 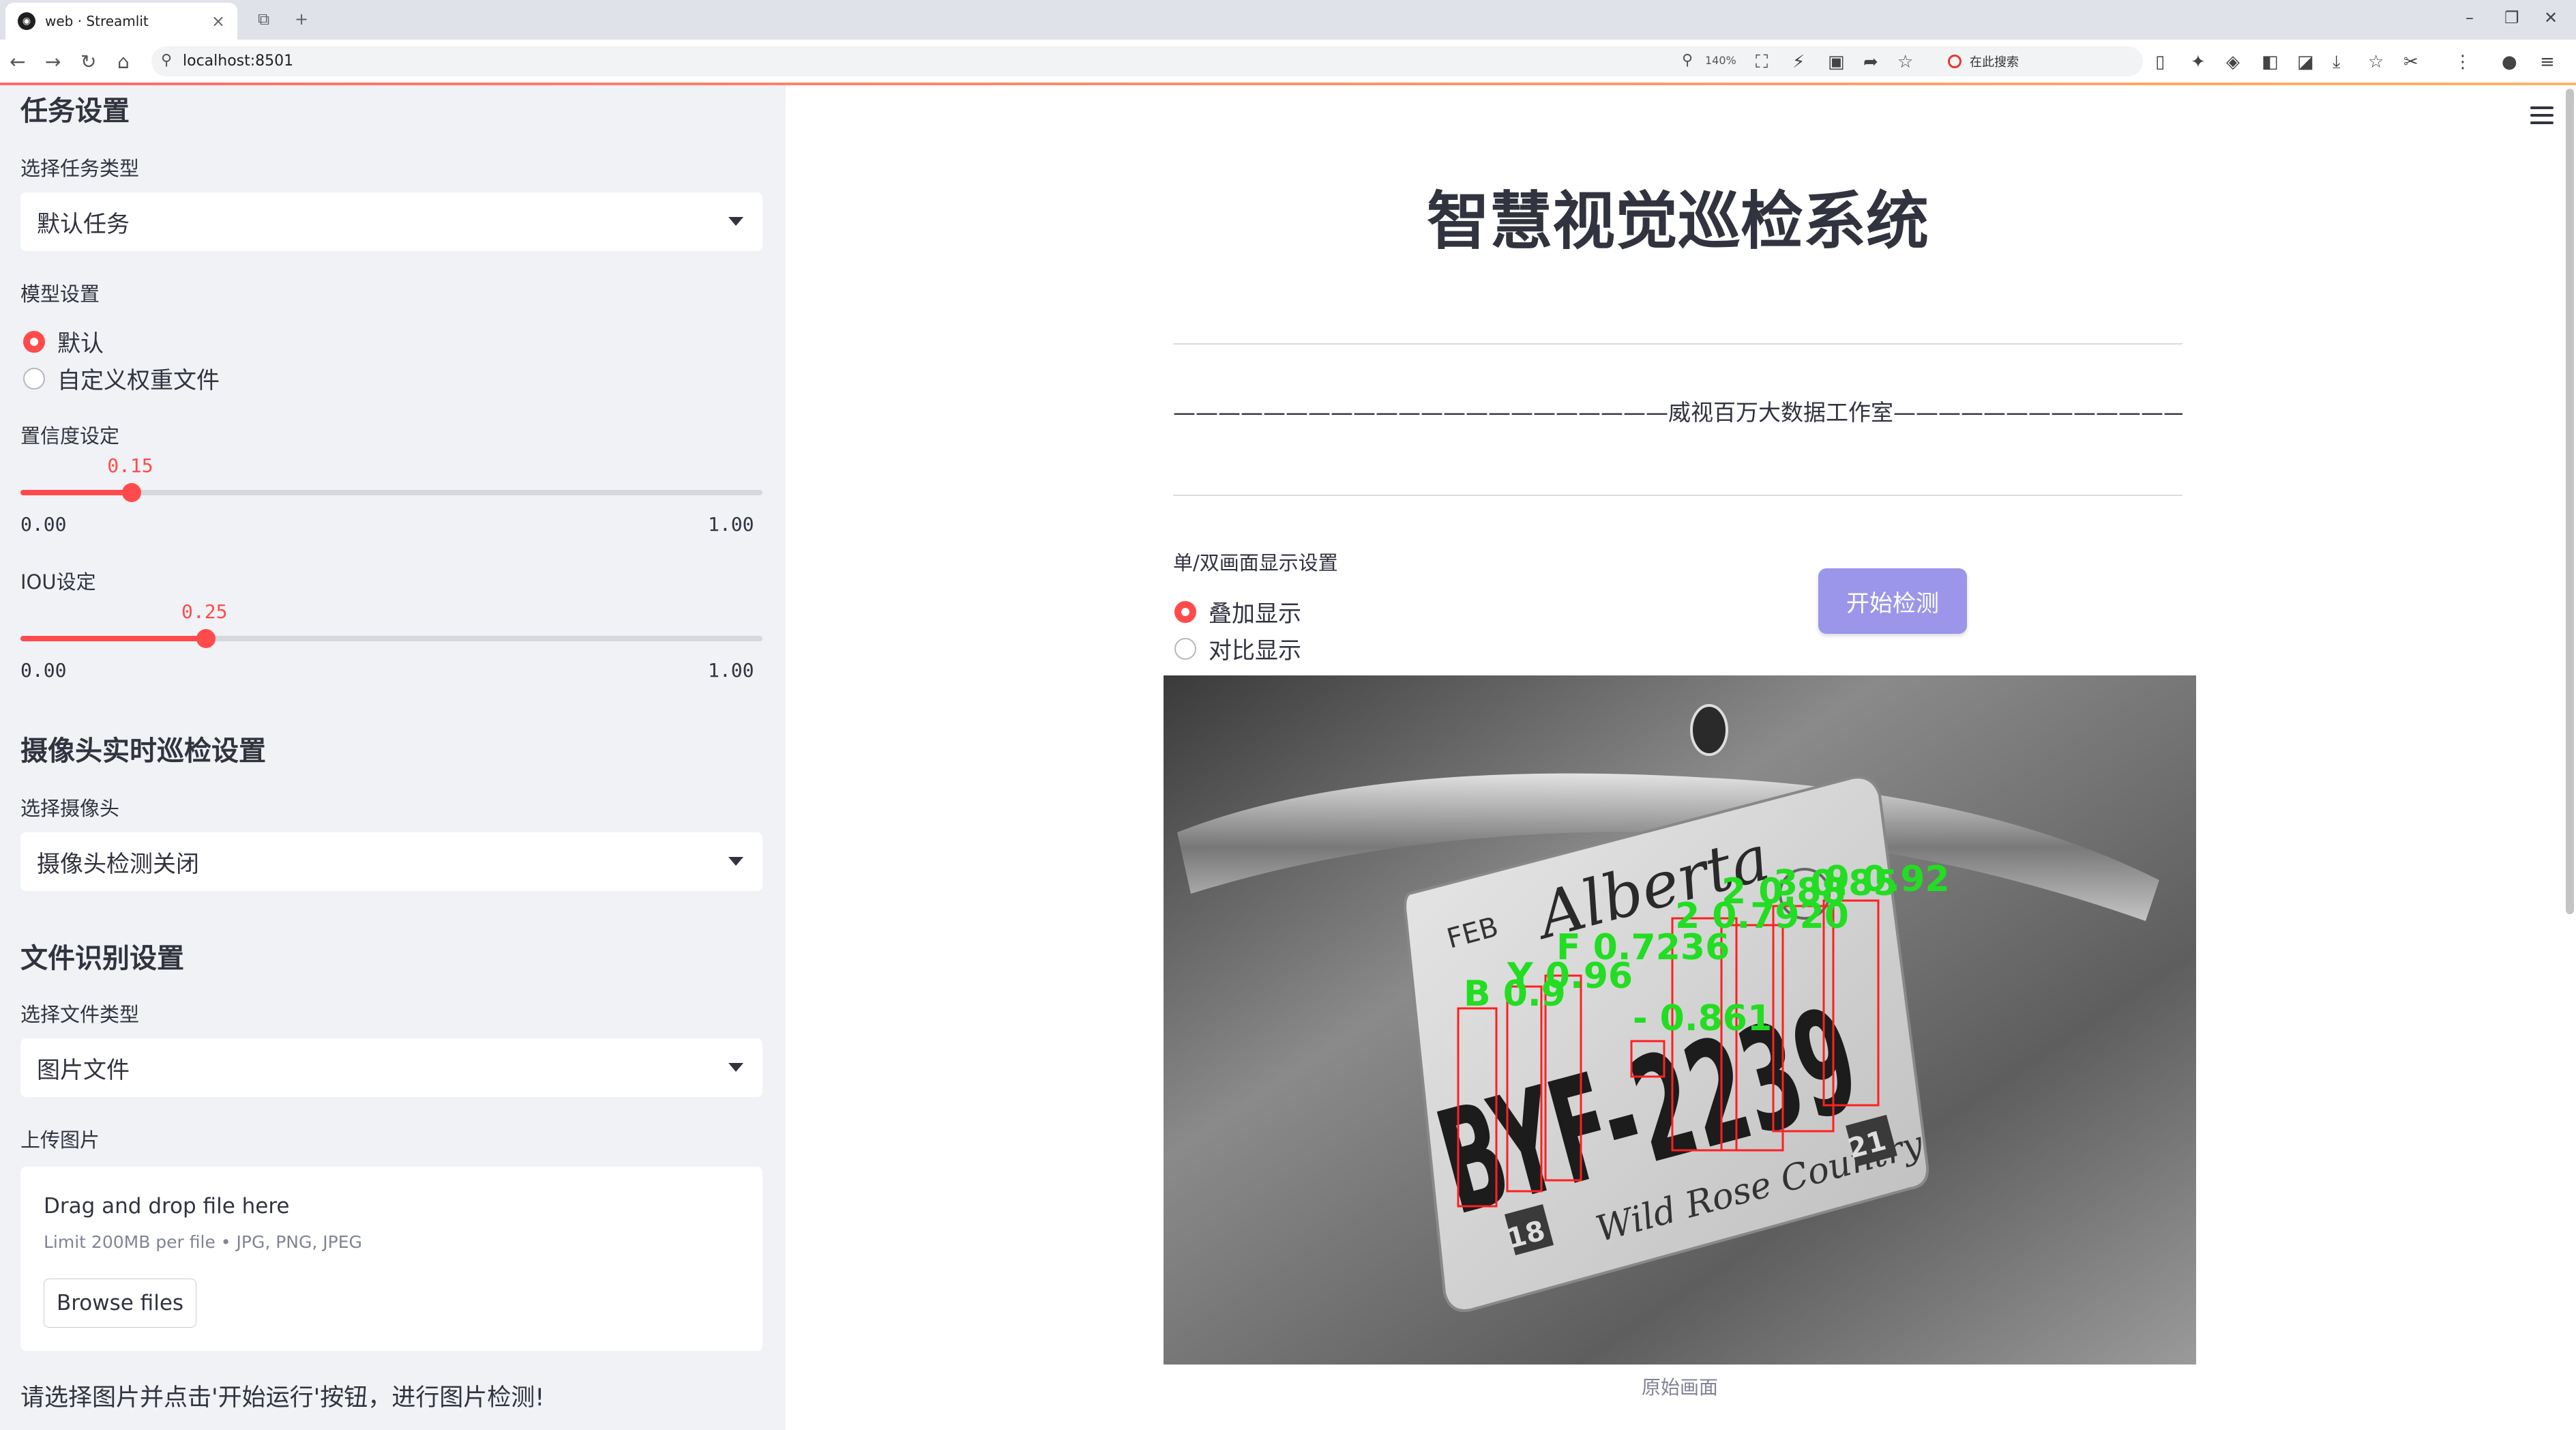 I want to click on url-text: localhost:8501, so click(x=238, y=62).